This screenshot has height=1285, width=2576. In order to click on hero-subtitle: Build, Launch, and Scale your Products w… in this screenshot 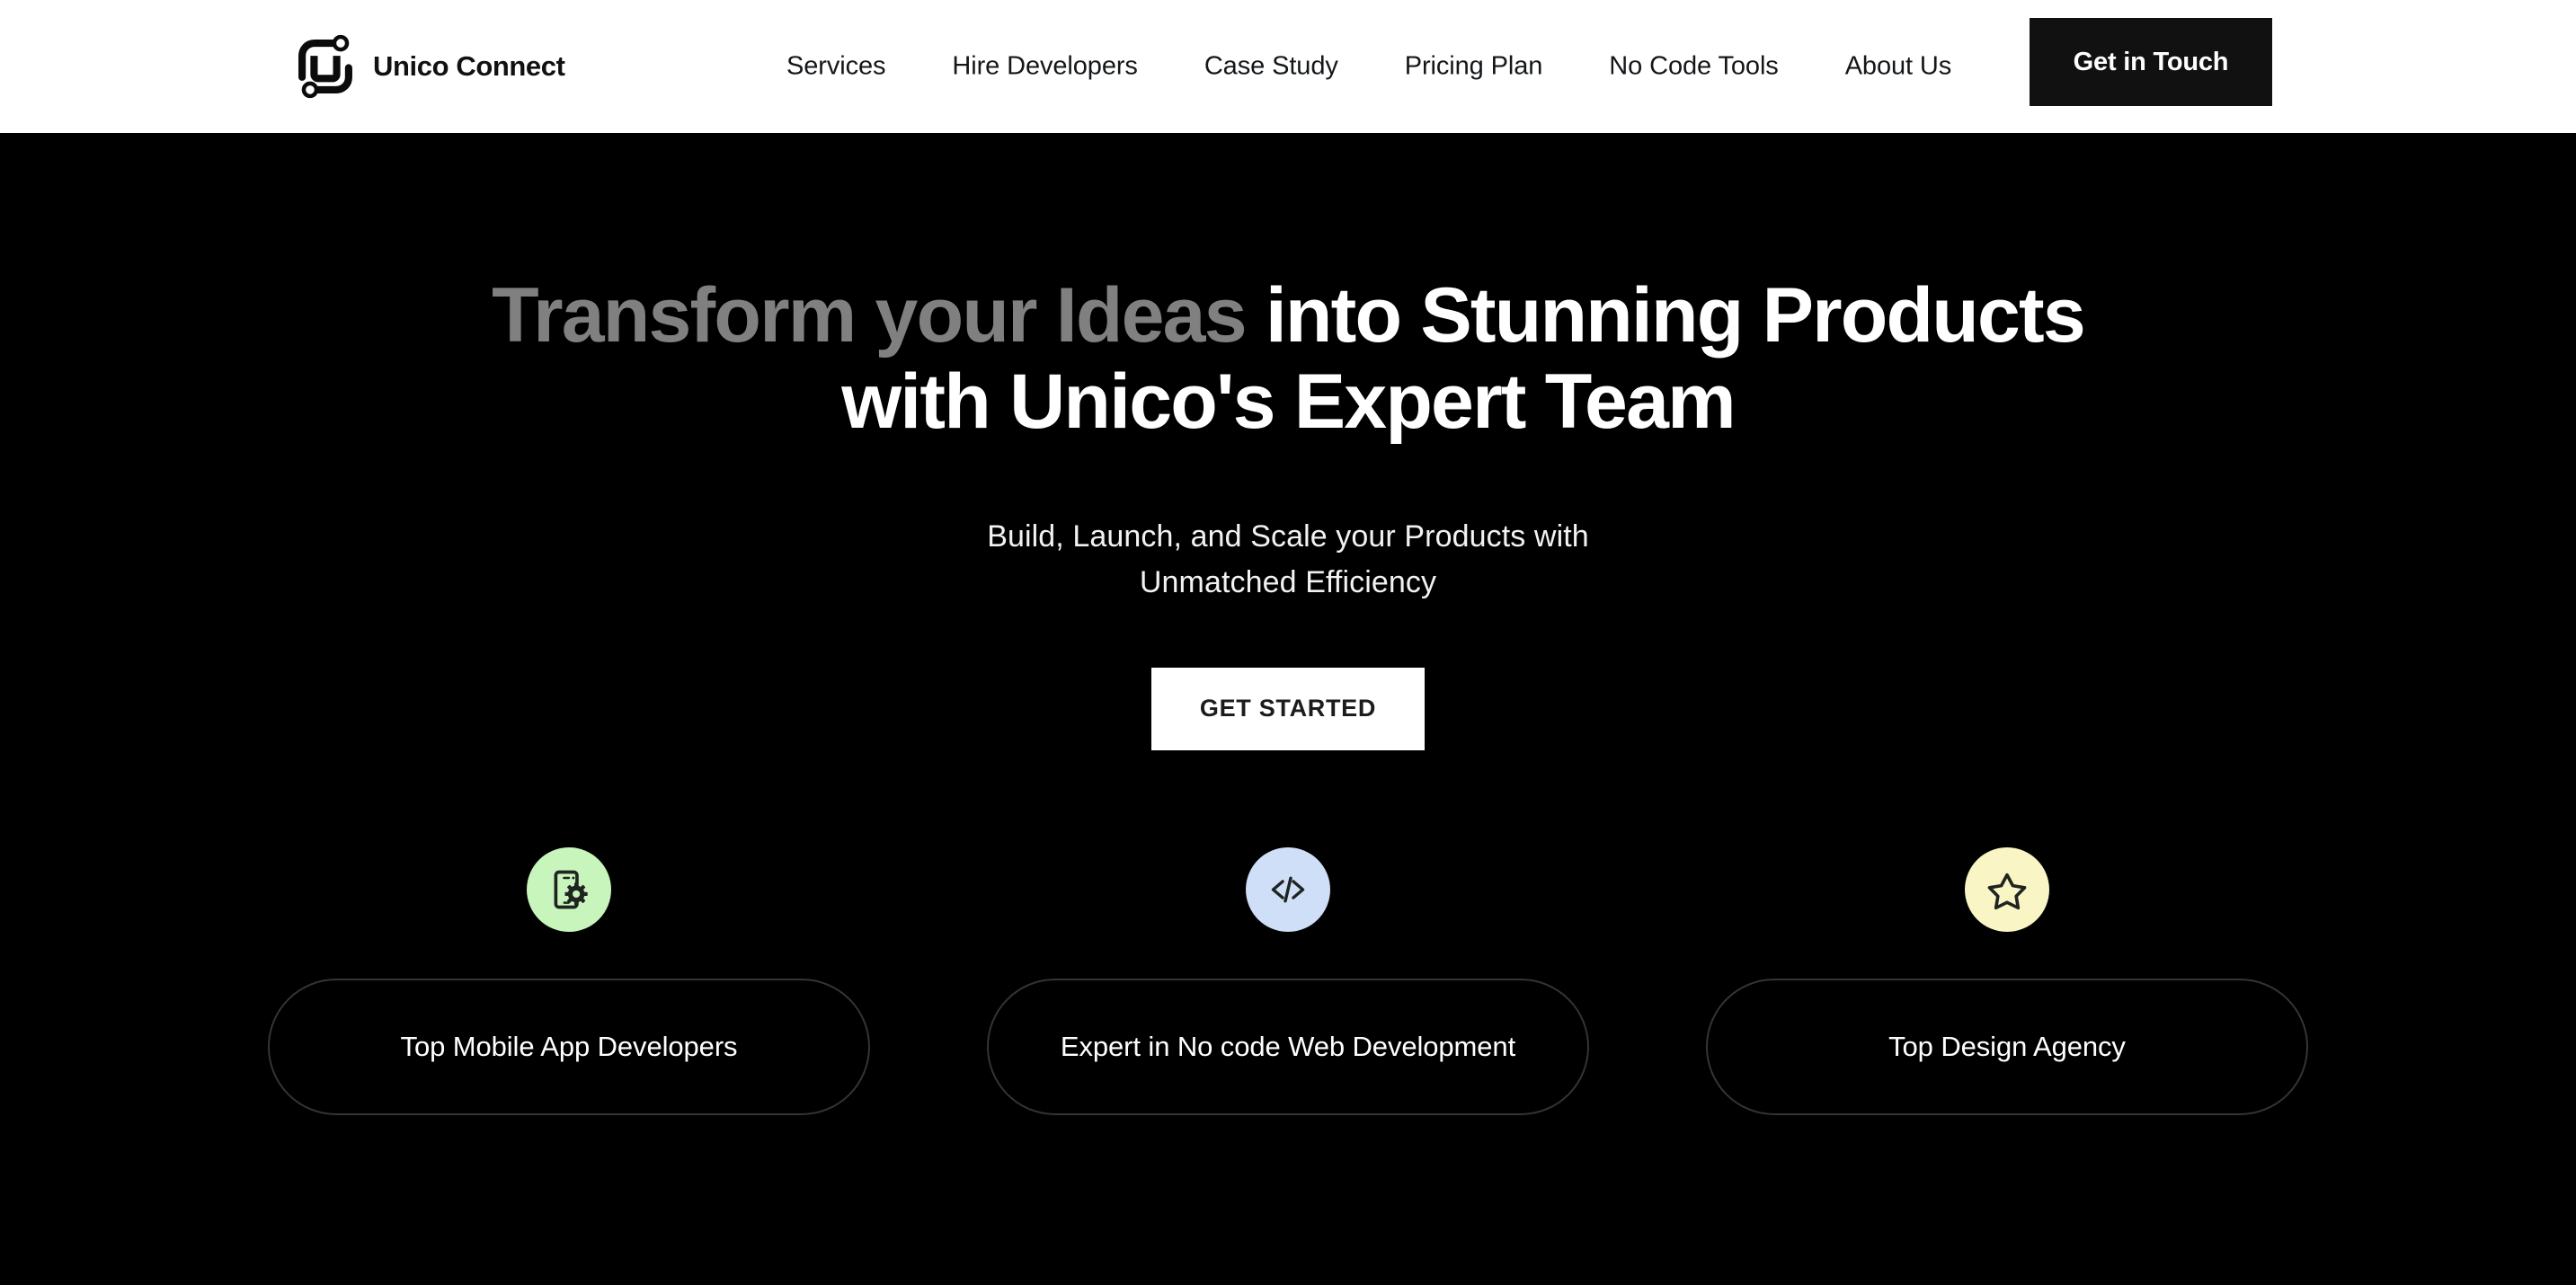, I will do `click(1288, 560)`.